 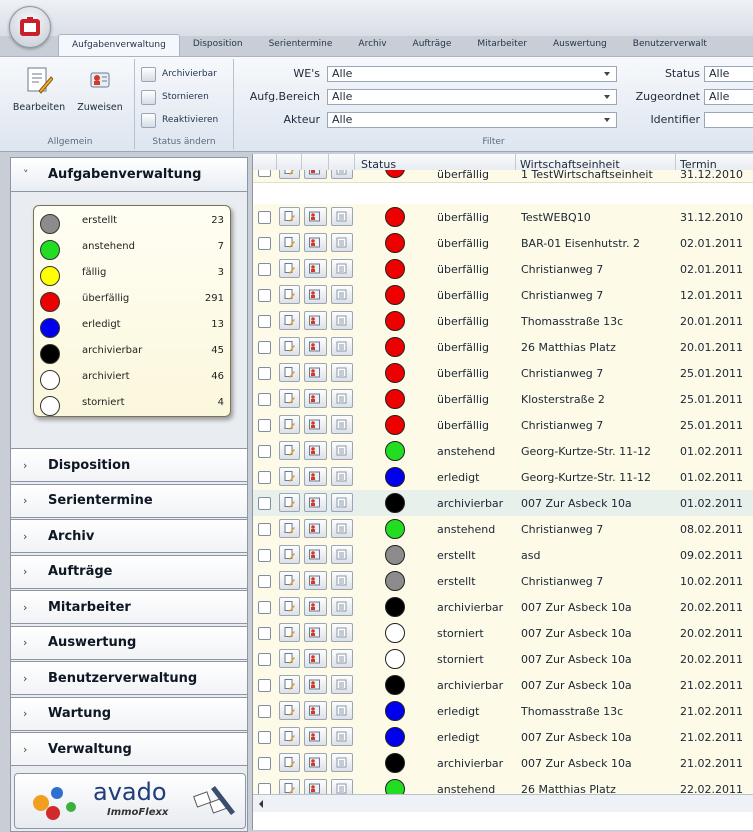 What do you see at coordinates (503, 399) in the screenshot?
I see `table-row: überfällig Klosterstraße 2 25.01.2011` at bounding box center [503, 399].